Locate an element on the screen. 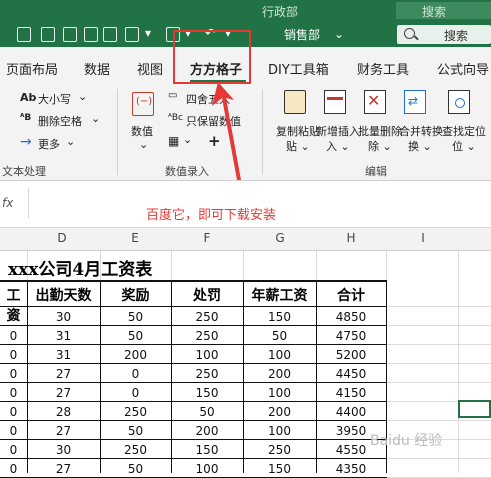  table-cell: 4850 is located at coordinates (351, 317).